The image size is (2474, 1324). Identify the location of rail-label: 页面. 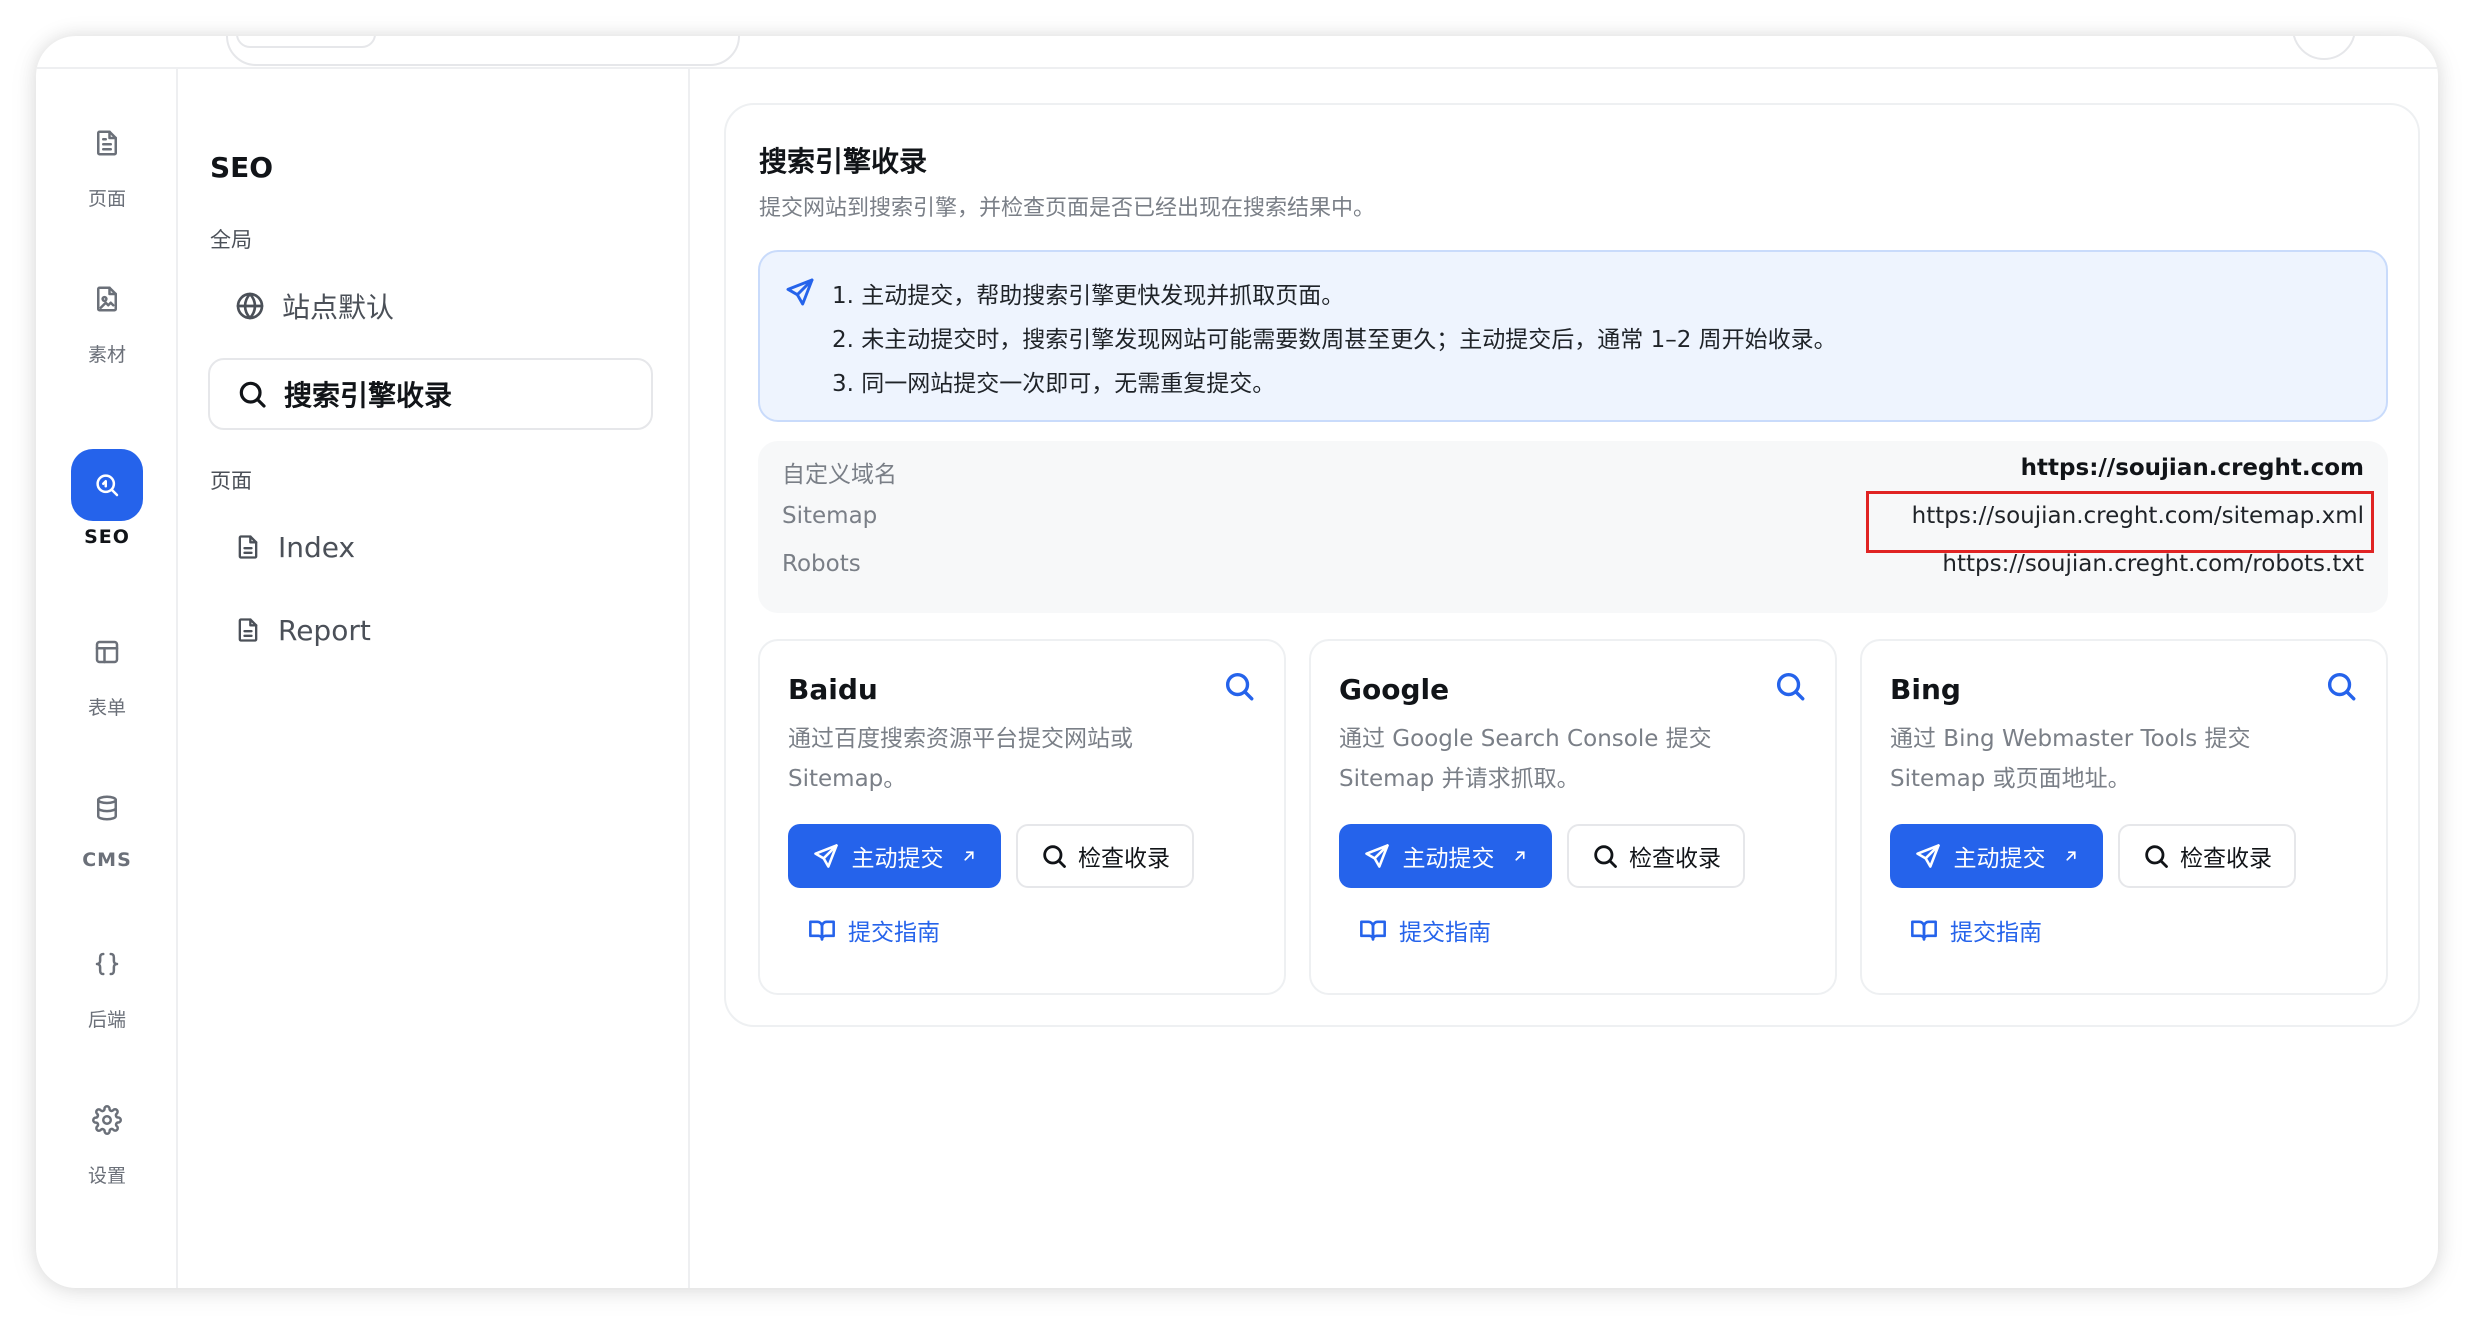
(106, 199).